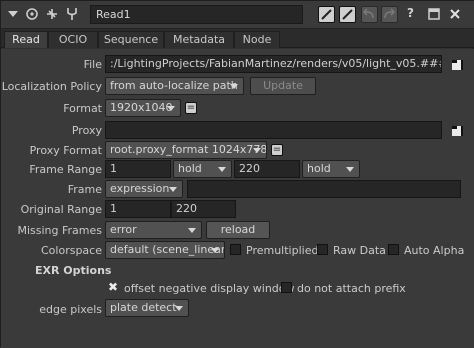 The width and height of the screenshot is (474, 348). What do you see at coordinates (70, 309) in the screenshot?
I see `edge-pixels-label: edge pixels` at bounding box center [70, 309].